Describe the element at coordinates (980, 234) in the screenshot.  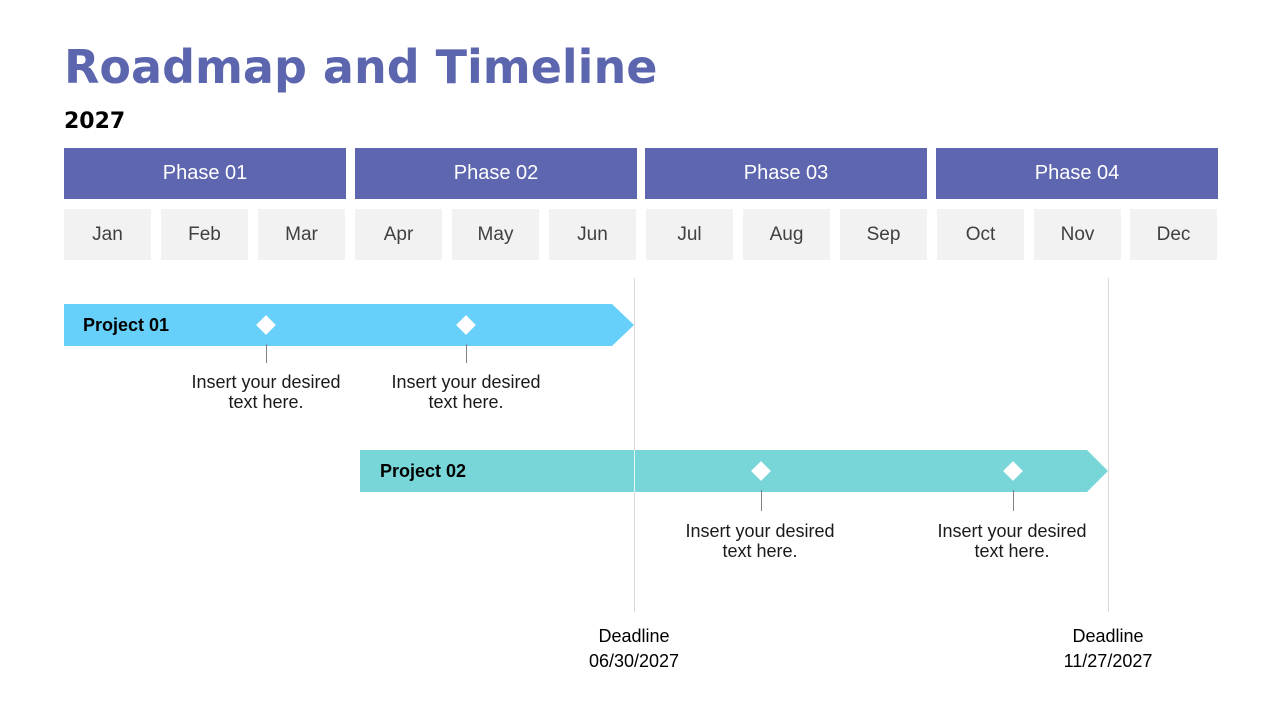
I see `month-cell-oct: Oct` at that location.